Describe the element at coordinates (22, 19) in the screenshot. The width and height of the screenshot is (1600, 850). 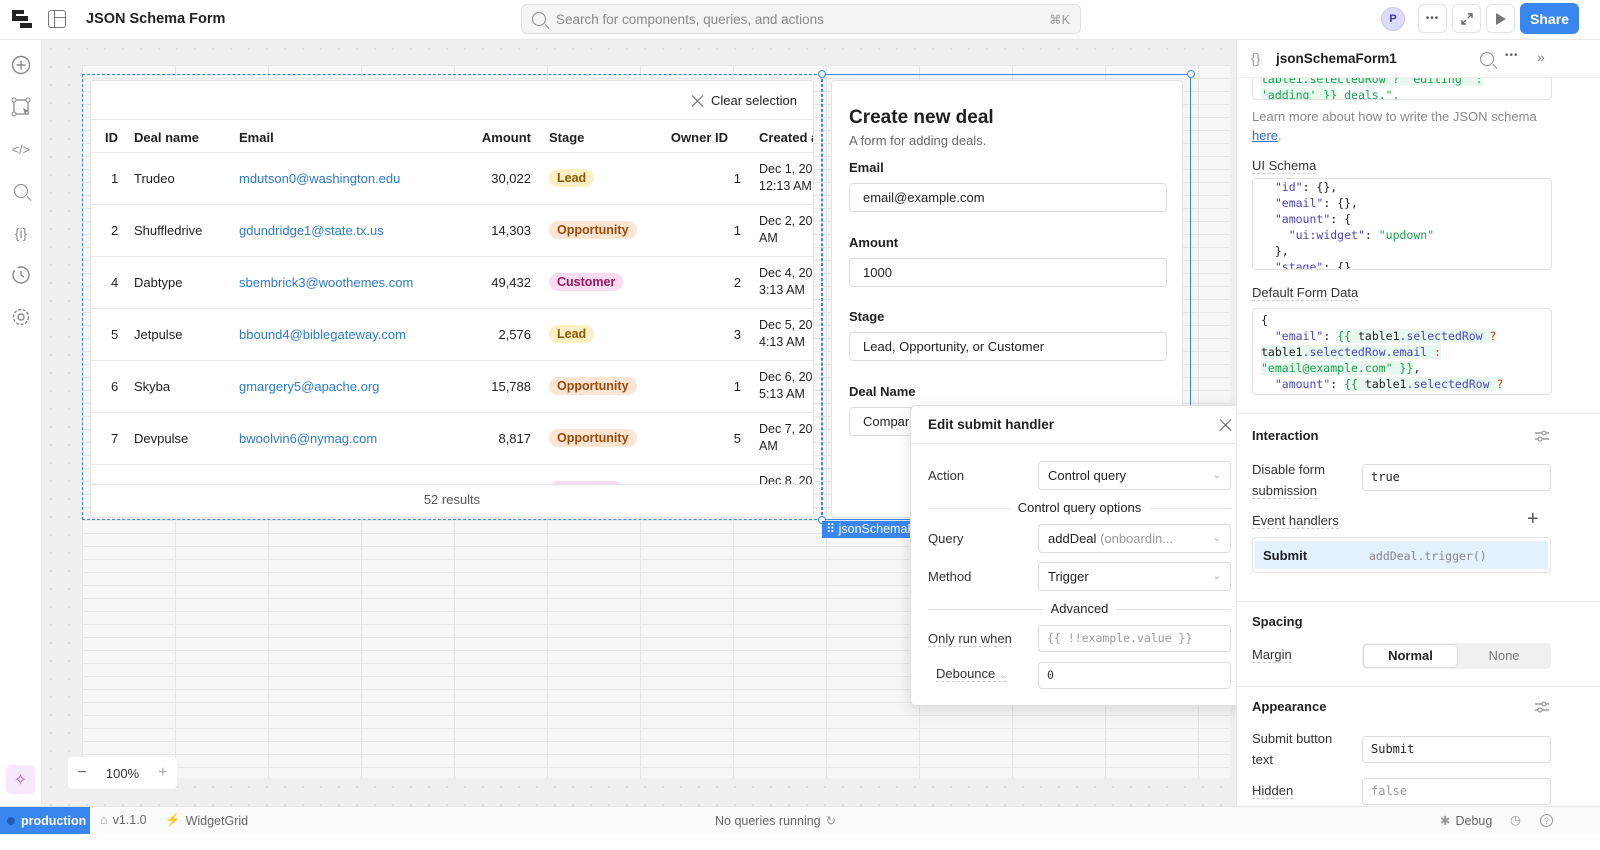
I see `retool-logo-icon` at that location.